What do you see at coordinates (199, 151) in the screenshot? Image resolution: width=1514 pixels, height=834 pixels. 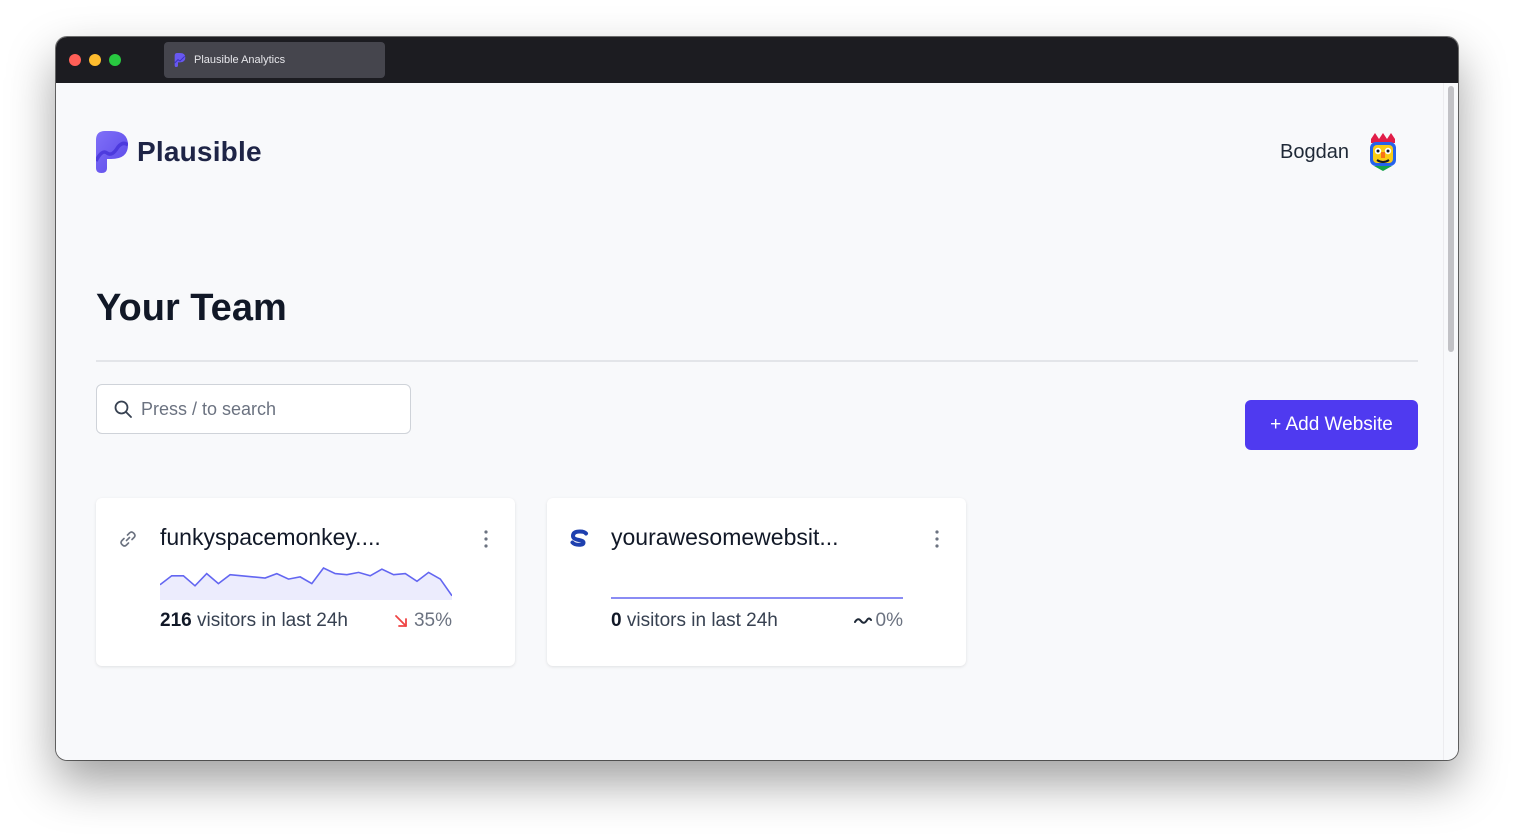 I see `logo-text: Plausible` at bounding box center [199, 151].